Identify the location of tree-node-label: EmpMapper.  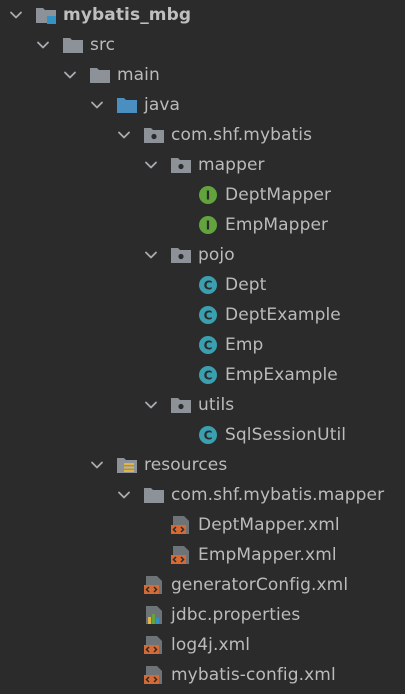
(277, 225).